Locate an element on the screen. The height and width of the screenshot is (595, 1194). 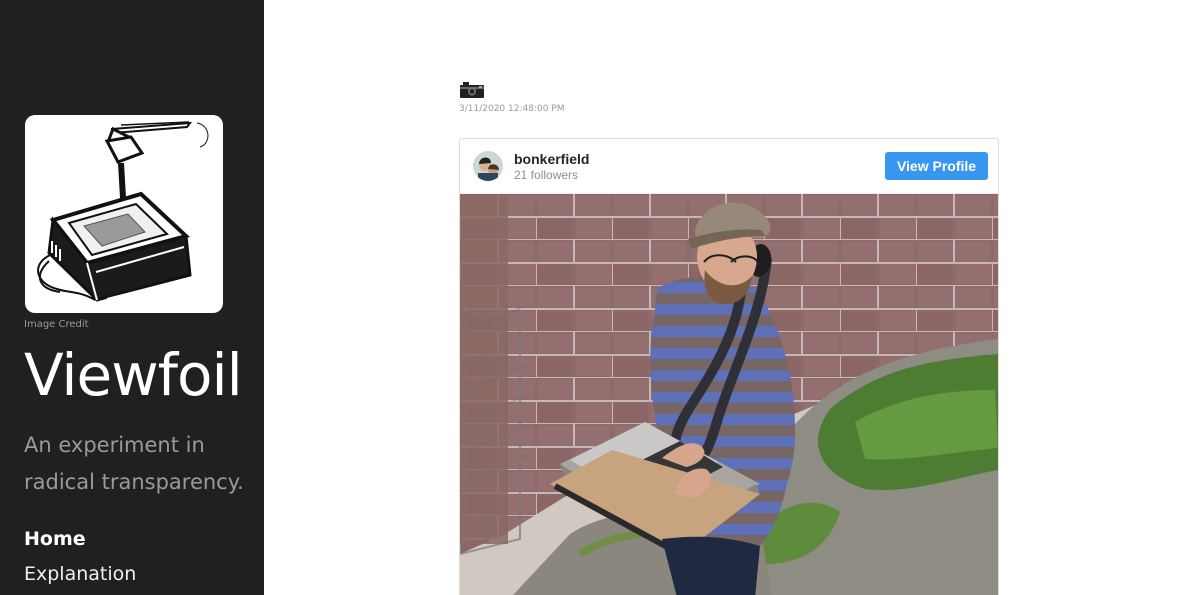
nav-home-link: Home is located at coordinates (80, 539).